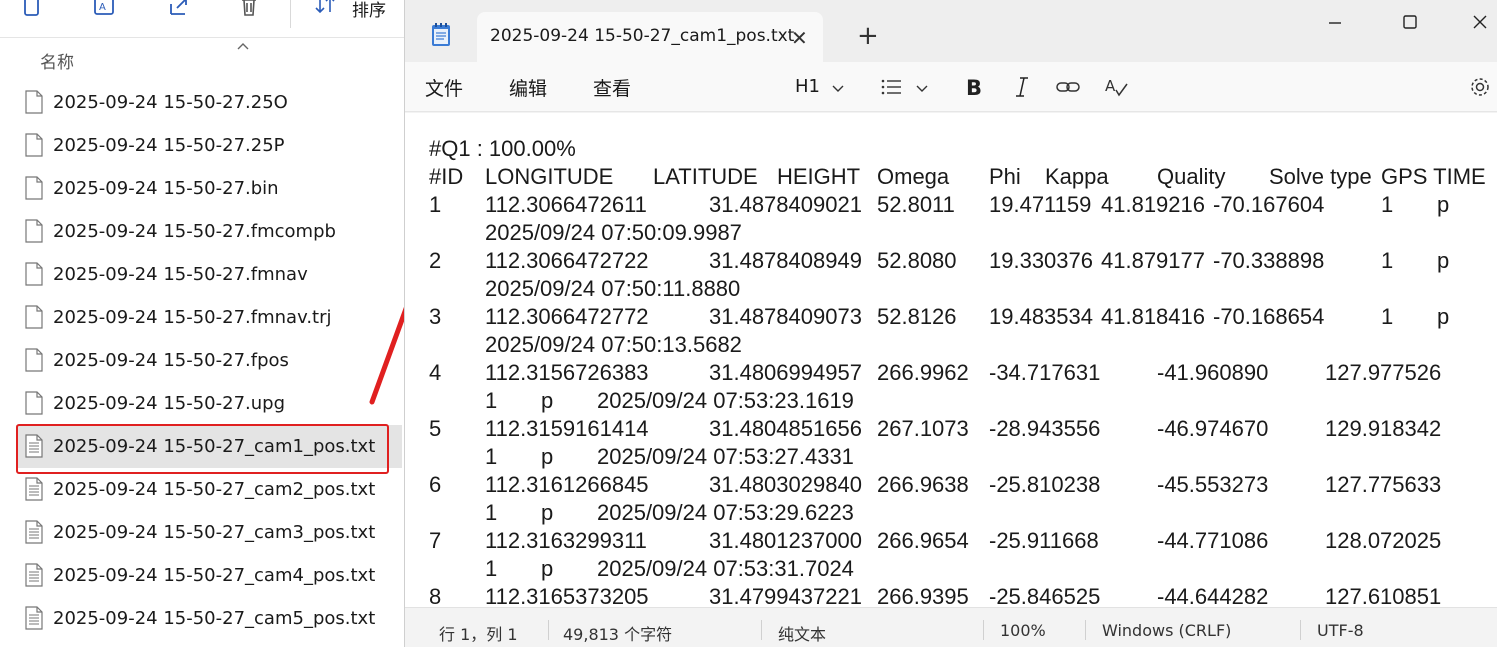  What do you see at coordinates (1116, 87) in the screenshot?
I see `spell-check-icon: A` at bounding box center [1116, 87].